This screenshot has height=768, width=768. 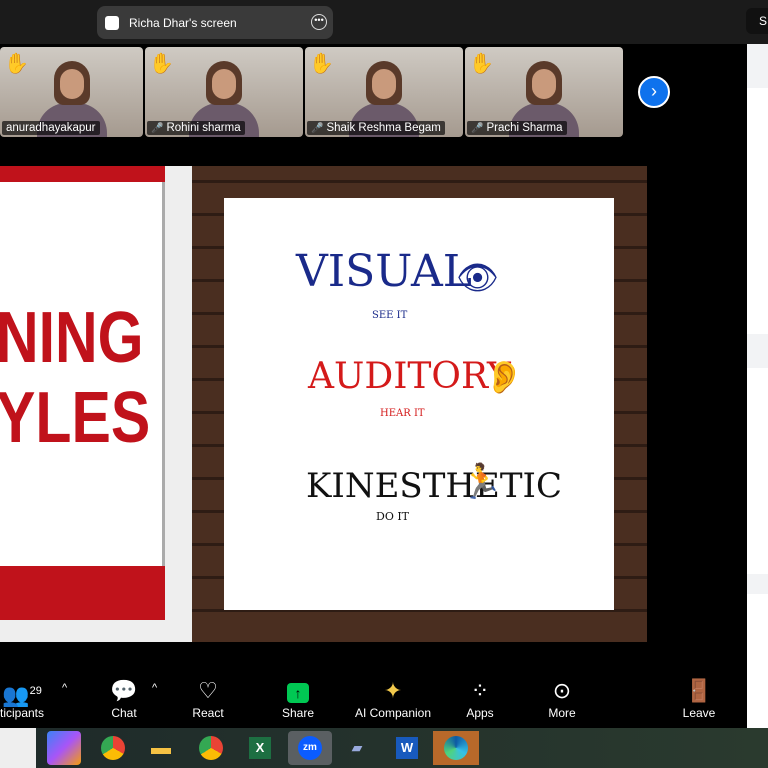 I want to click on participants-label: ticipants, so click(x=22, y=713).